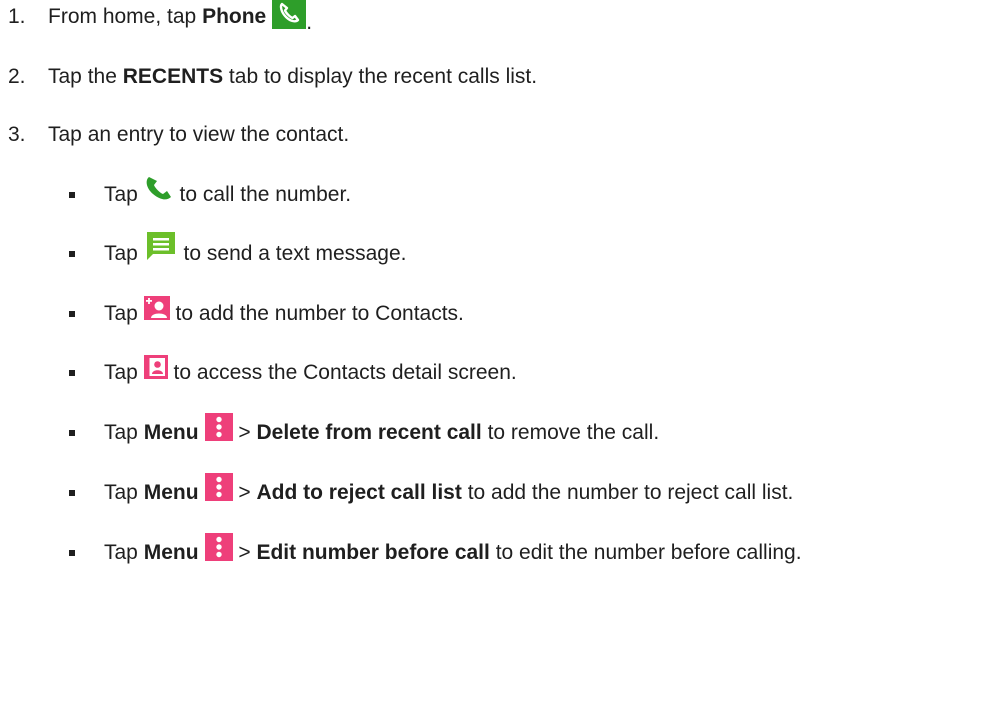  Describe the element at coordinates (289, 14) in the screenshot. I see `phone-app-icon` at that location.